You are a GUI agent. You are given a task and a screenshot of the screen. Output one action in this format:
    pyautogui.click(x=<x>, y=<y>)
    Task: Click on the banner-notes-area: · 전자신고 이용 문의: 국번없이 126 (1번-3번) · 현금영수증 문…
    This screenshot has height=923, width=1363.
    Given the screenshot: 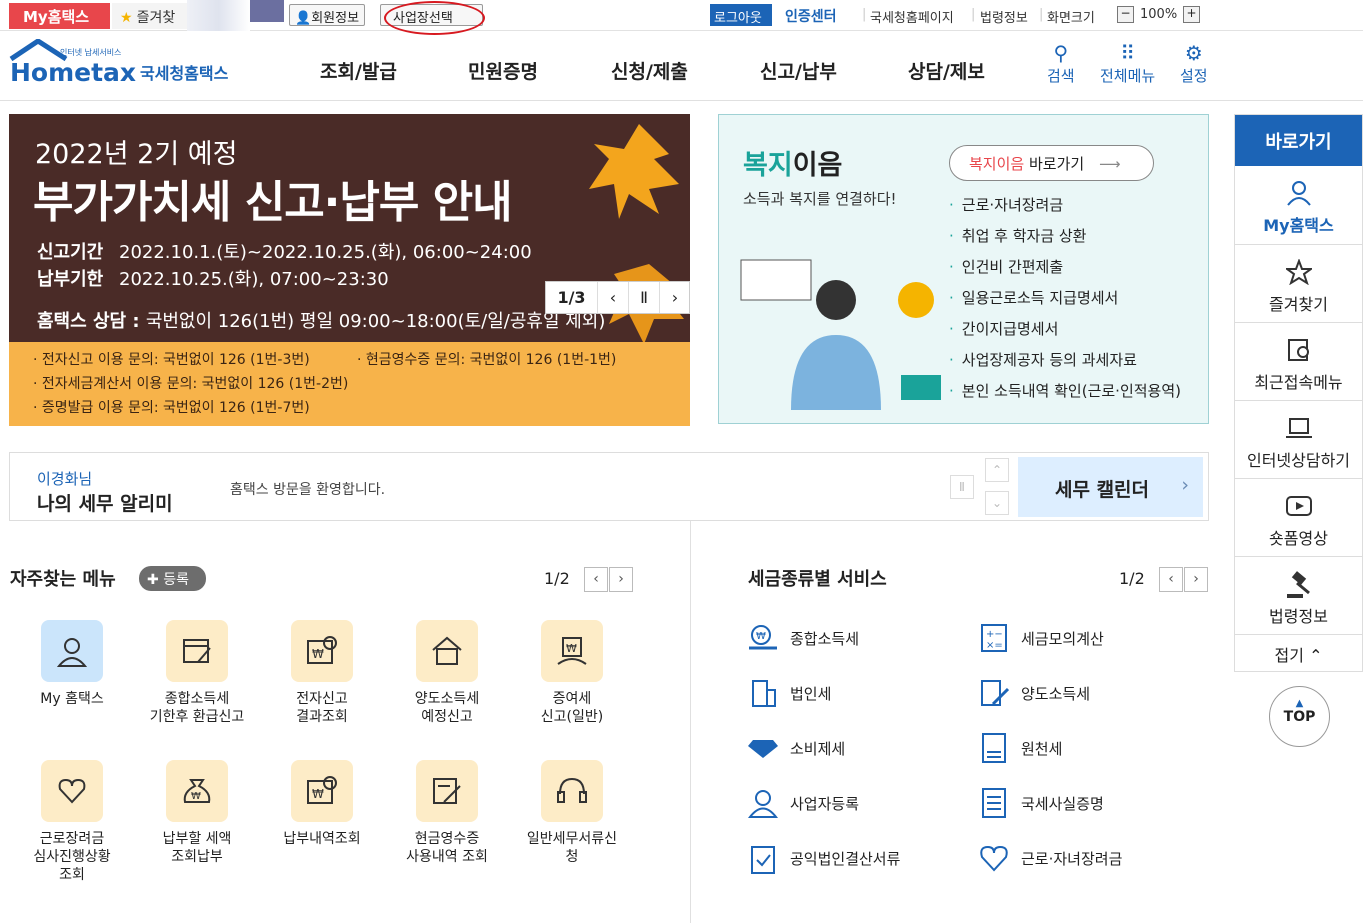 What is the action you would take?
    pyautogui.click(x=349, y=384)
    